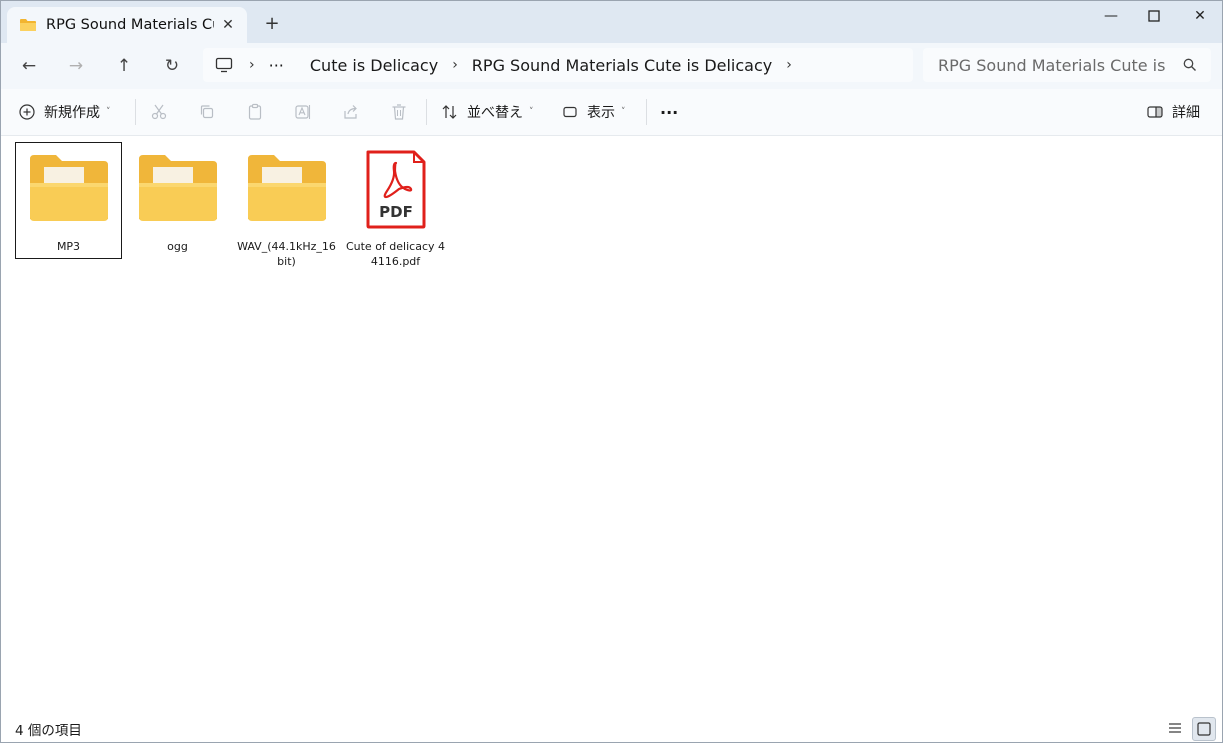 This screenshot has width=1223, height=743. I want to click on details-pane-label: 詳細, so click(1186, 113).